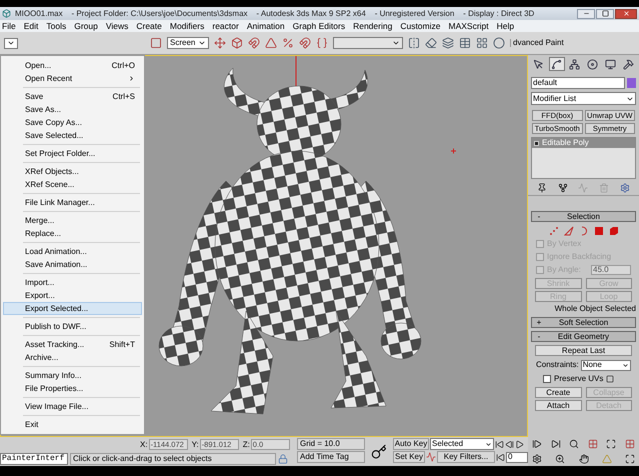 The height and width of the screenshot is (476, 639). Describe the element at coordinates (468, 26) in the screenshot. I see `menu-bar-item: MAXScript` at that location.